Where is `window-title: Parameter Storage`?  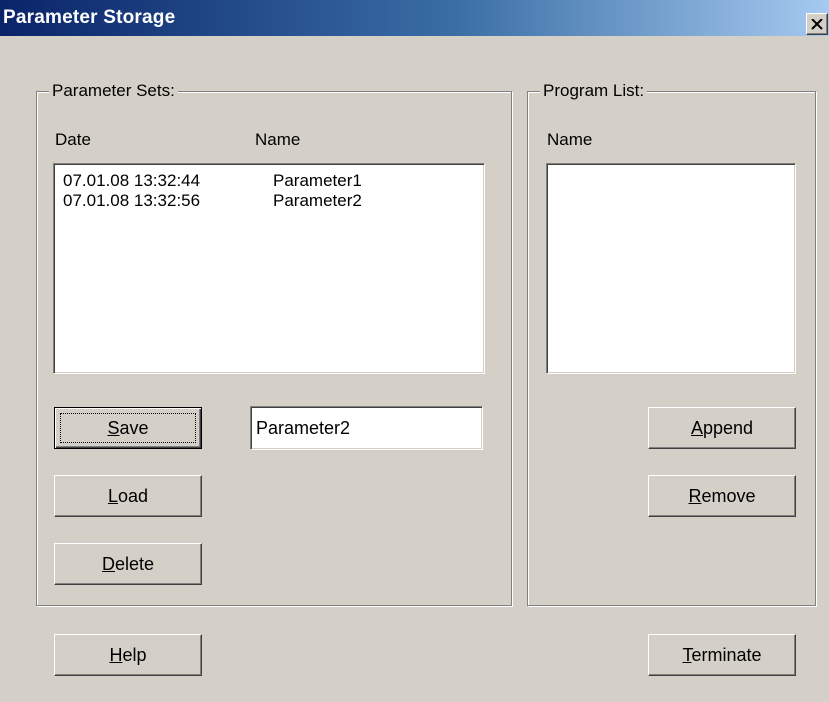 window-title: Parameter Storage is located at coordinates (89, 17).